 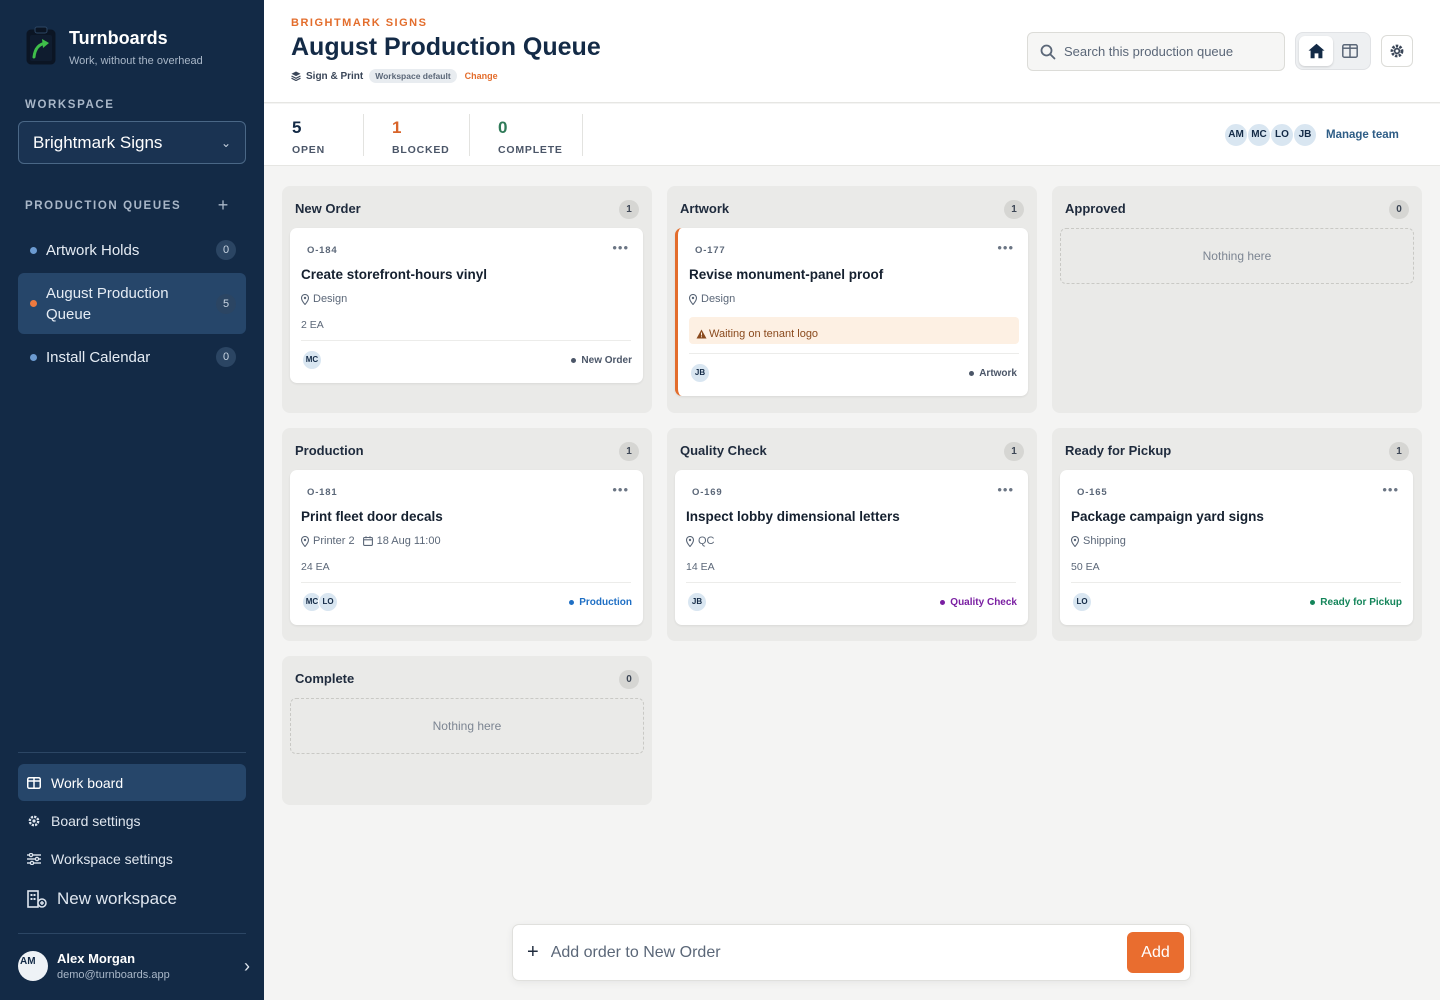 What do you see at coordinates (225, 142) in the screenshot?
I see `chevron-down-icon: ⌄` at bounding box center [225, 142].